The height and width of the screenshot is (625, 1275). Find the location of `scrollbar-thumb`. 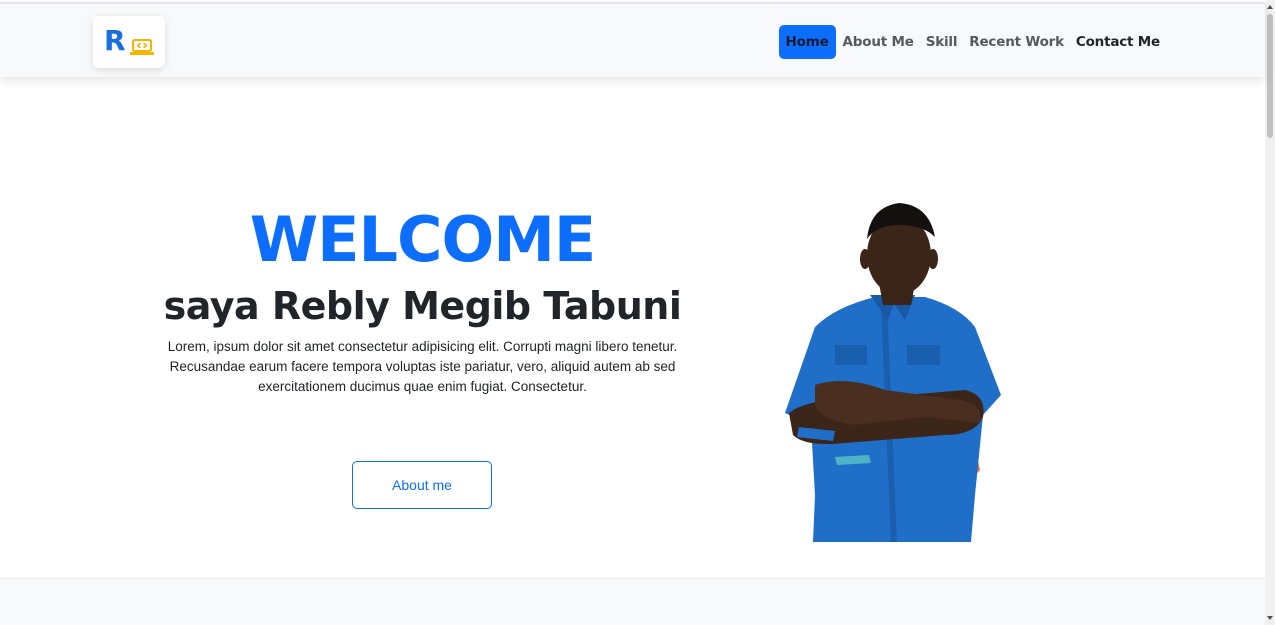

scrollbar-thumb is located at coordinates (1270, 76).